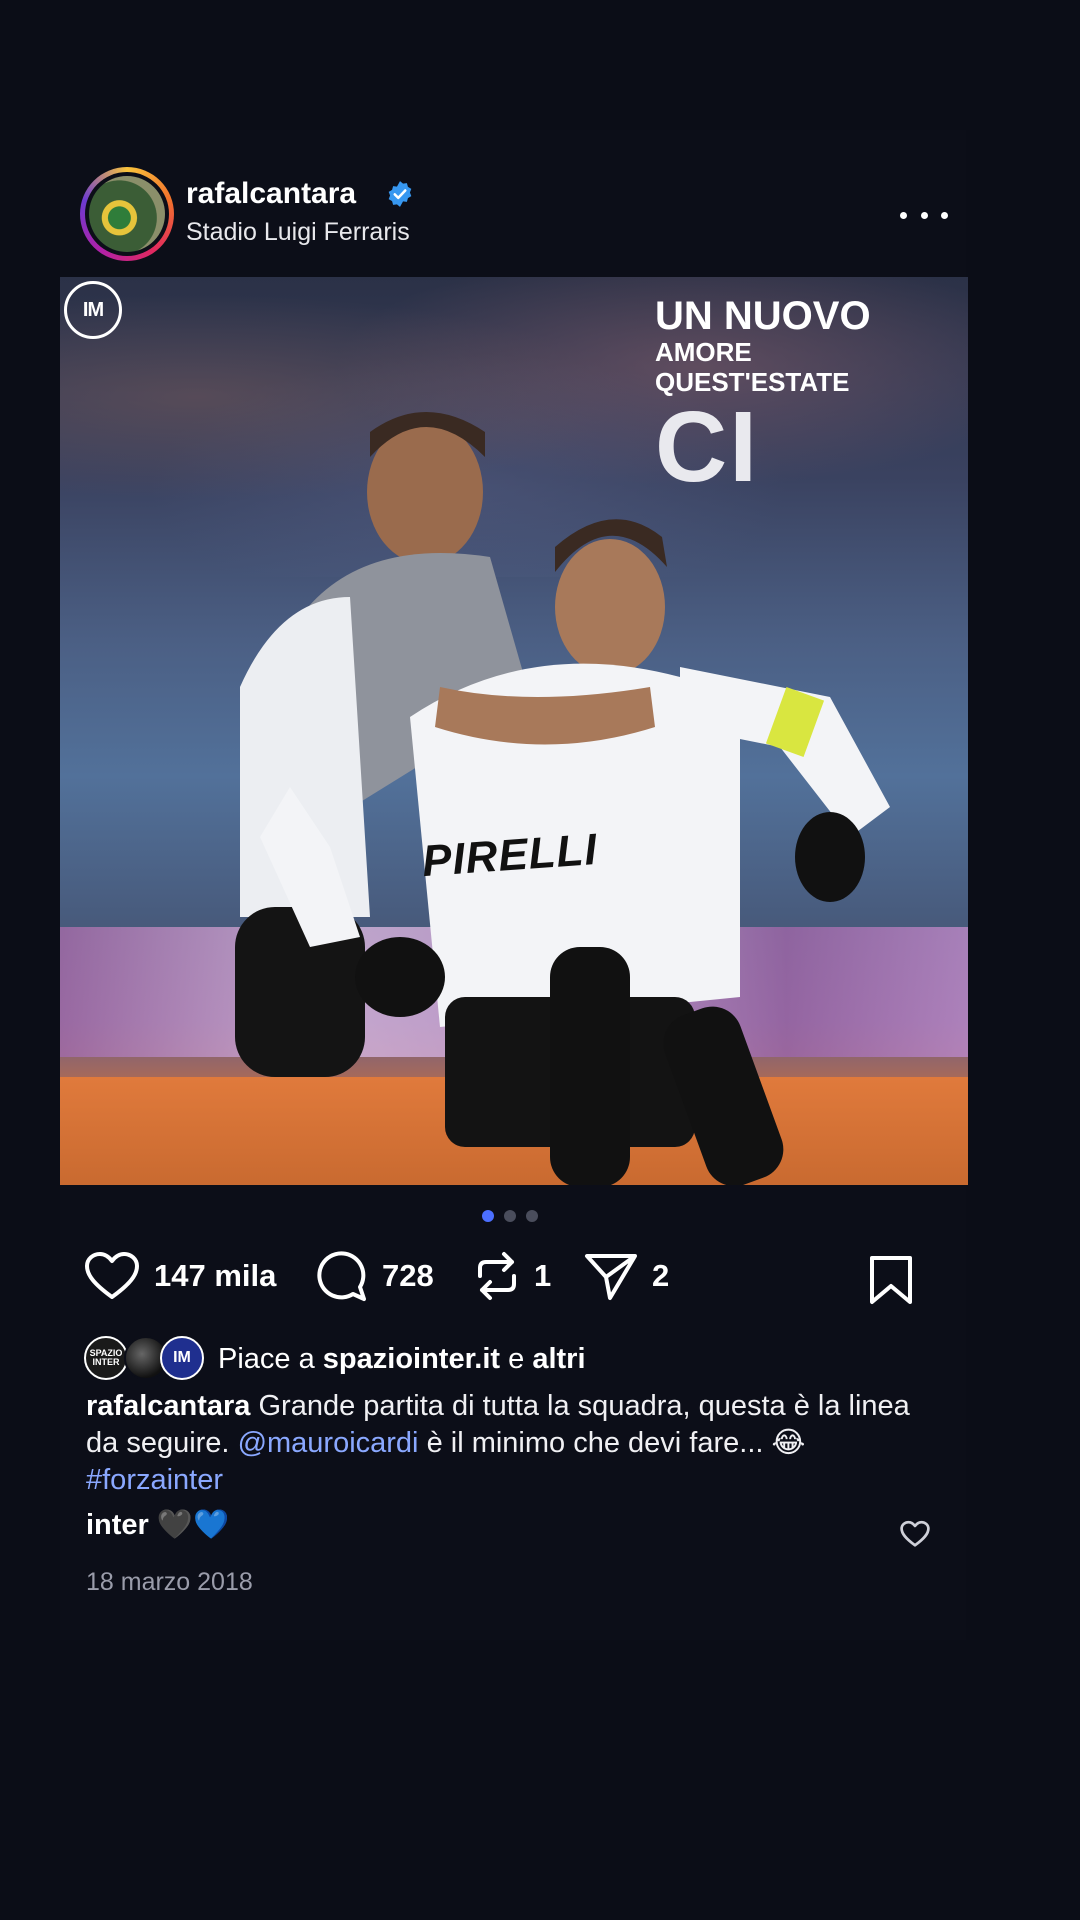  Describe the element at coordinates (328, 1443) in the screenshot. I see `caption-mention: @mauroicardi` at that location.